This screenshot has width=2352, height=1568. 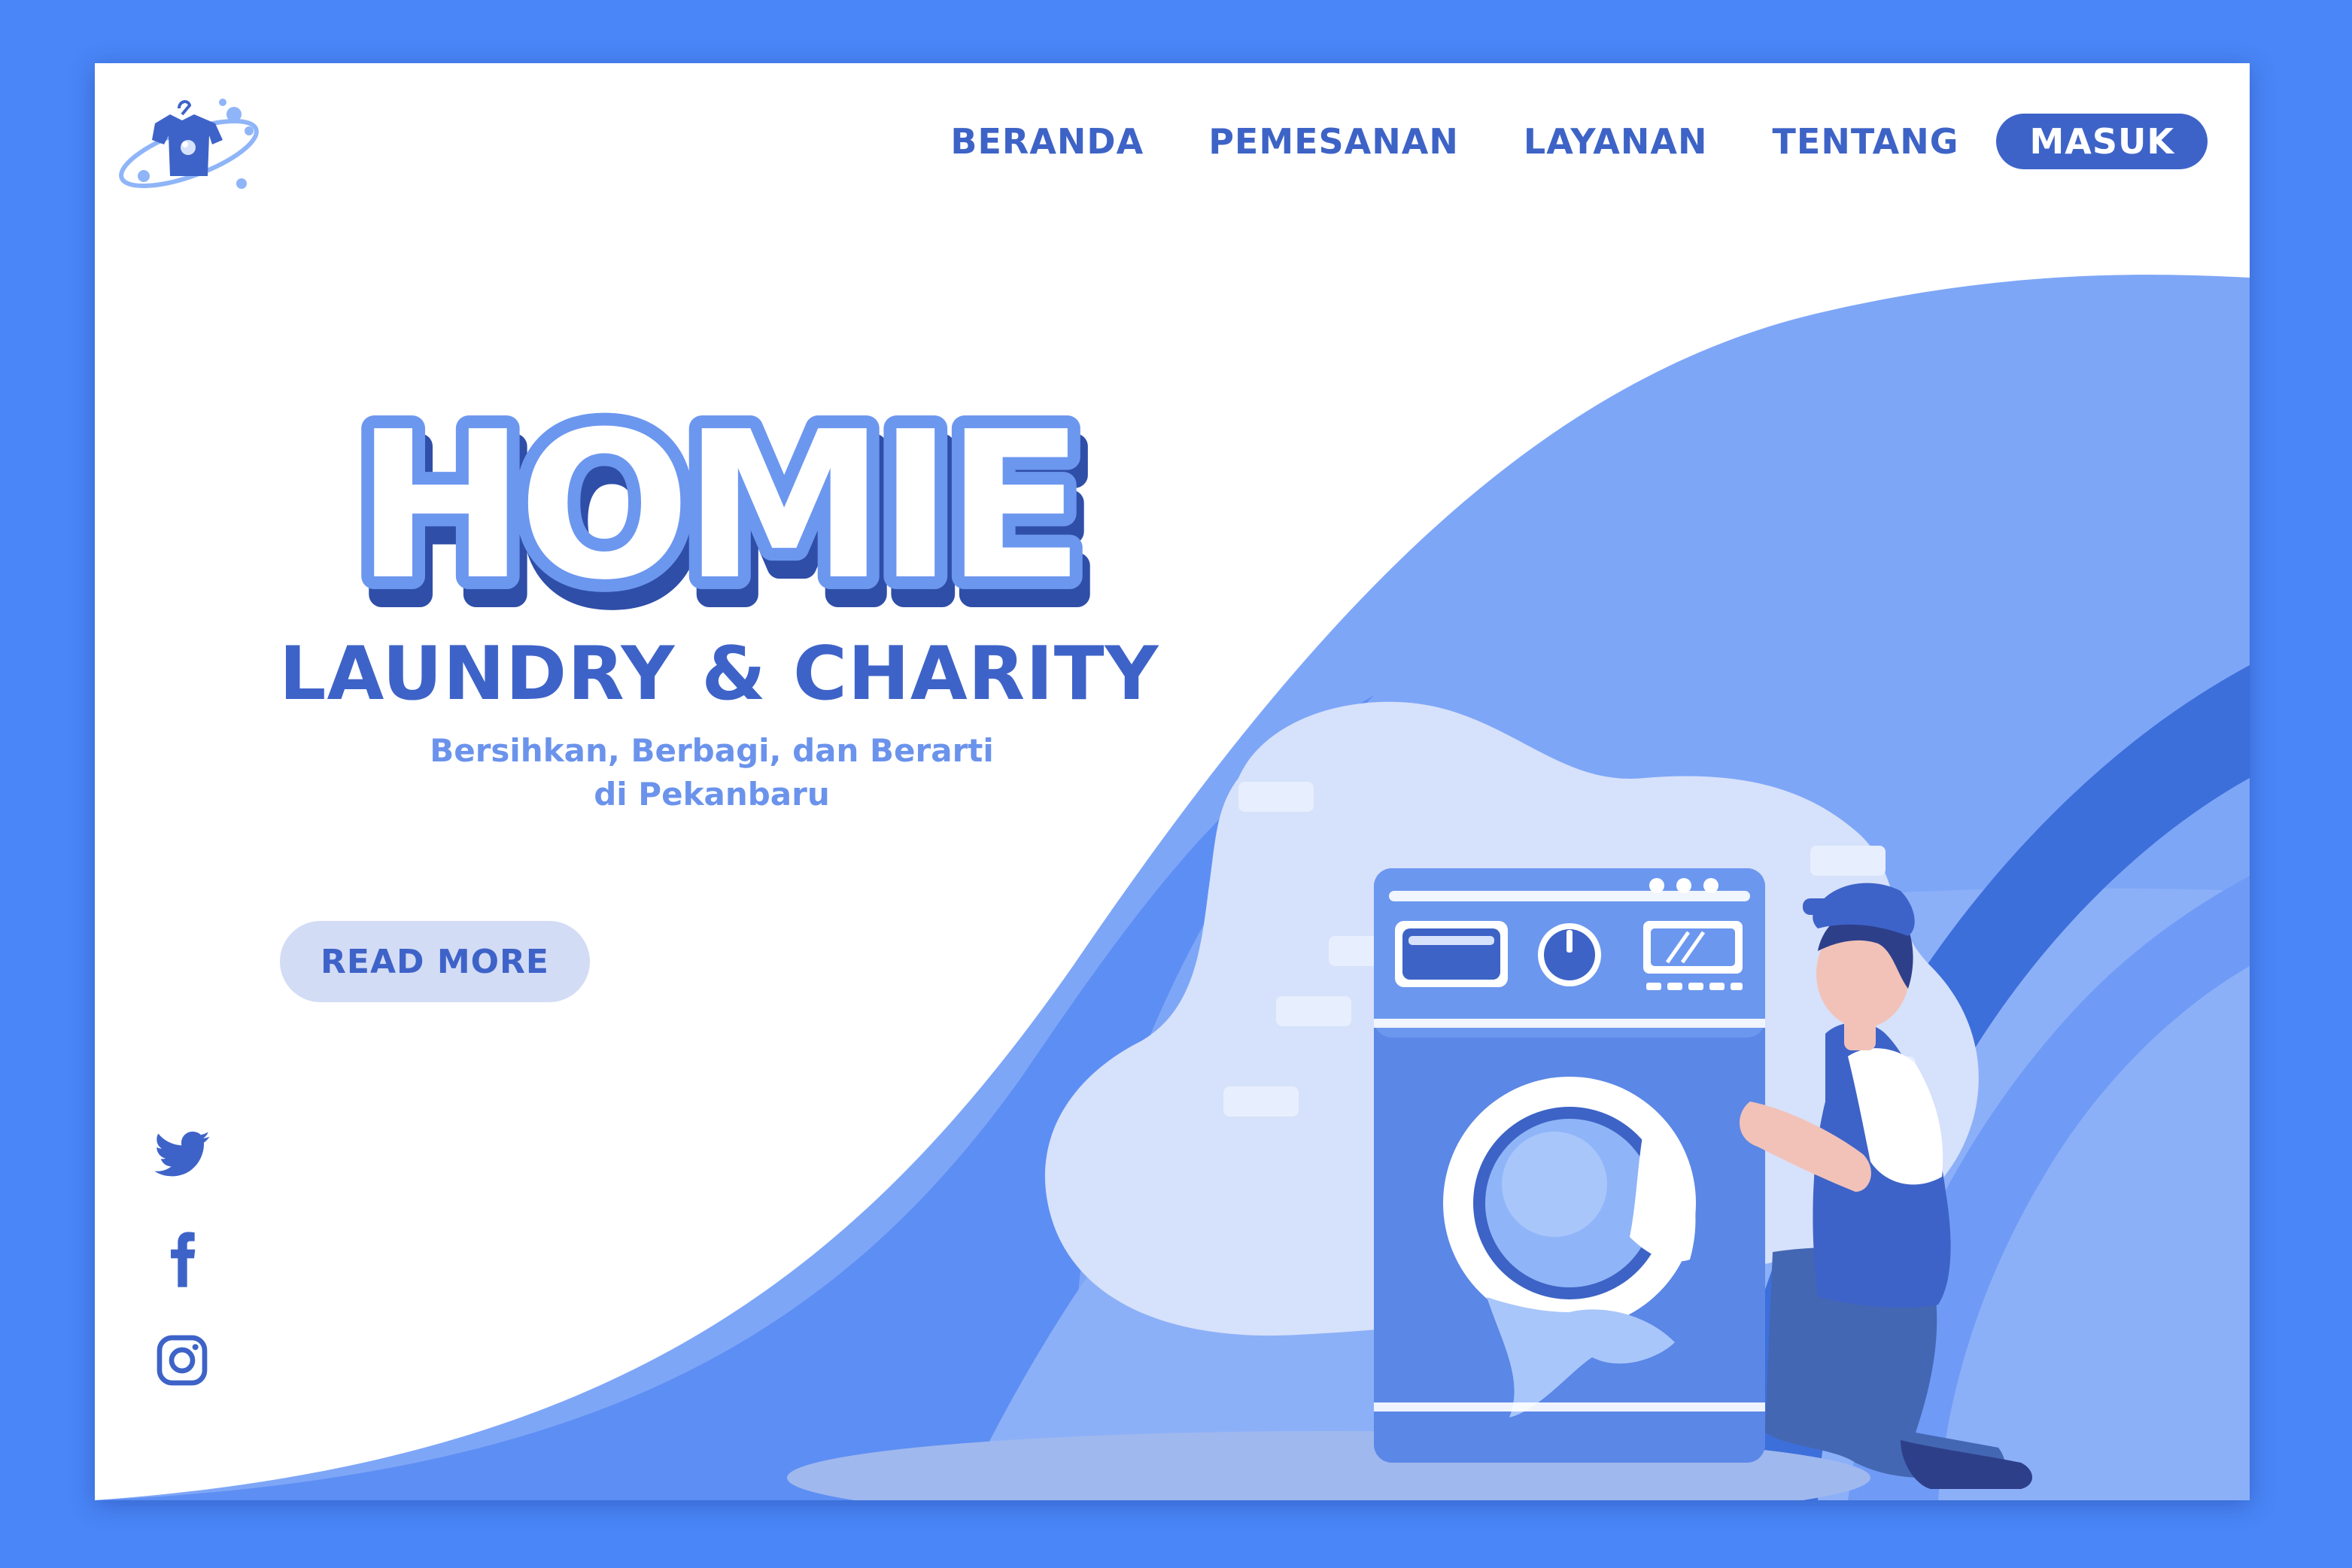 What do you see at coordinates (182, 1360) in the screenshot?
I see `instagram-icon` at bounding box center [182, 1360].